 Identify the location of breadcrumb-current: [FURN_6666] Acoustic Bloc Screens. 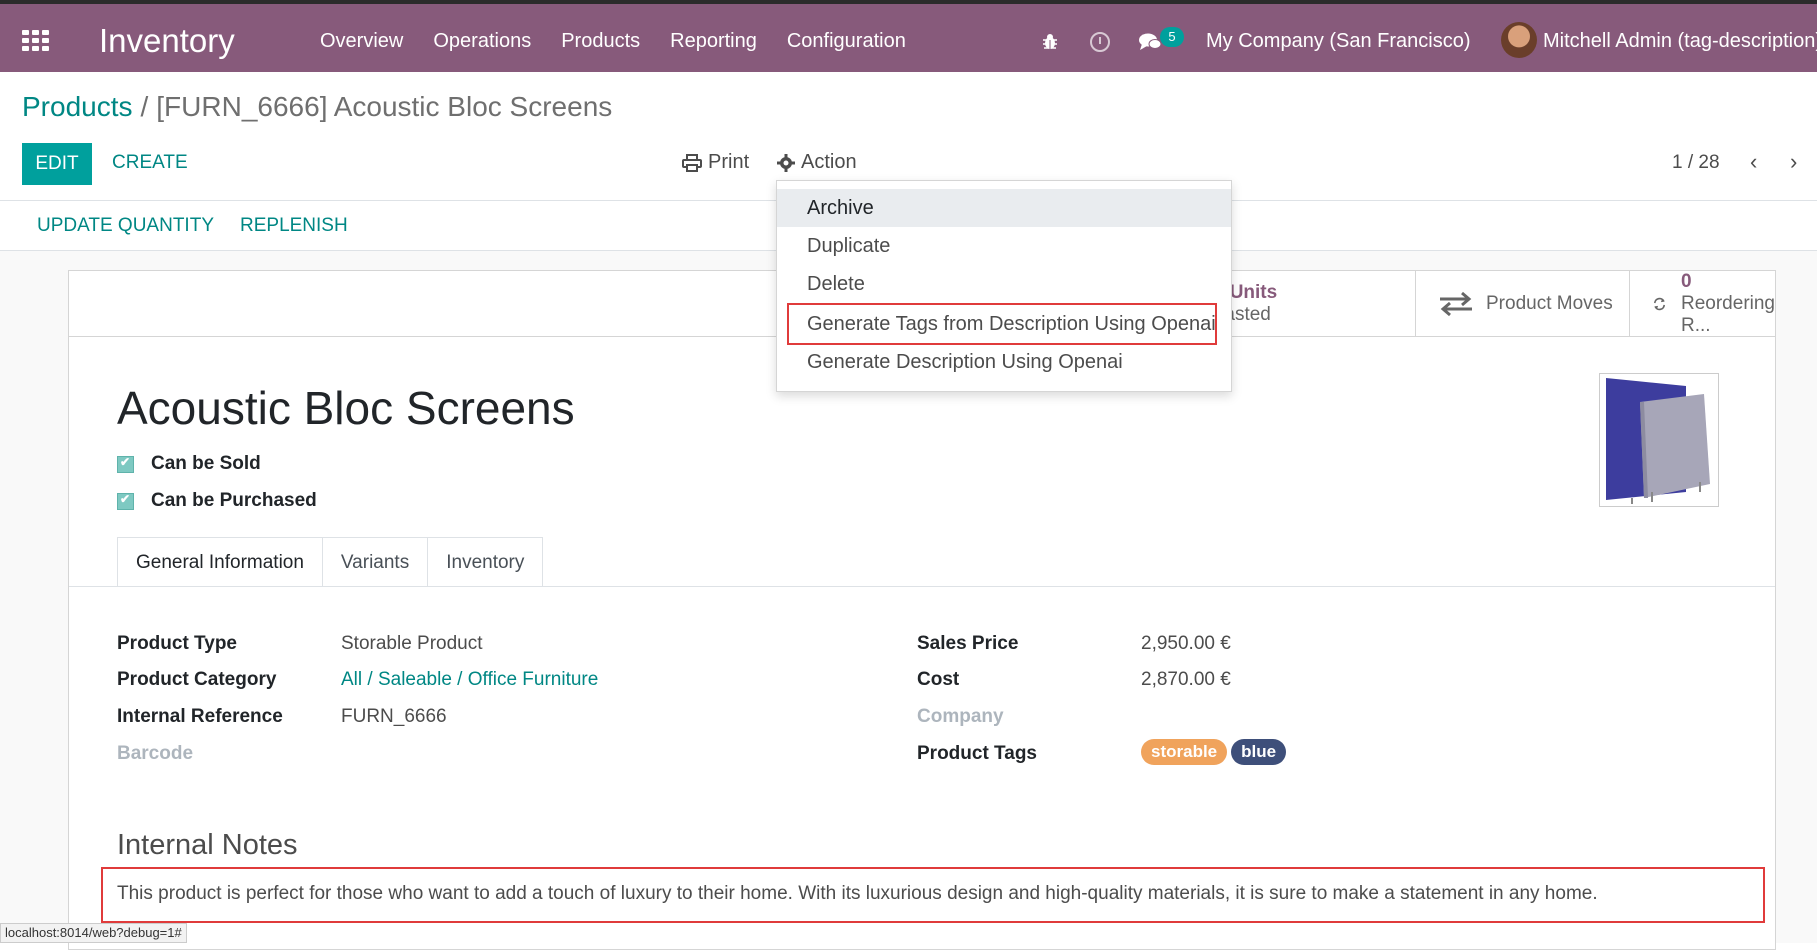
(384, 106).